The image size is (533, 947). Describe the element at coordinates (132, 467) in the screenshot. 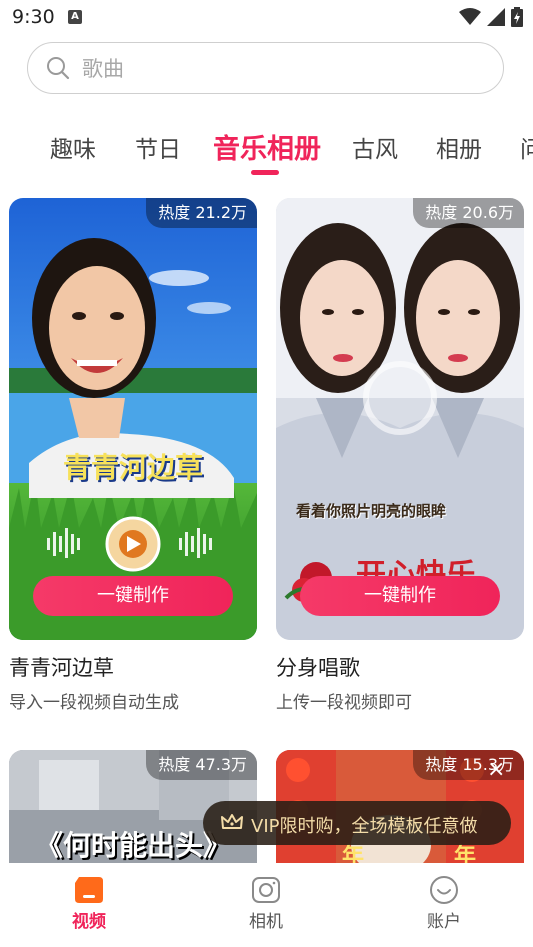

I see `thumbnail-caption: 青青河边草` at that location.